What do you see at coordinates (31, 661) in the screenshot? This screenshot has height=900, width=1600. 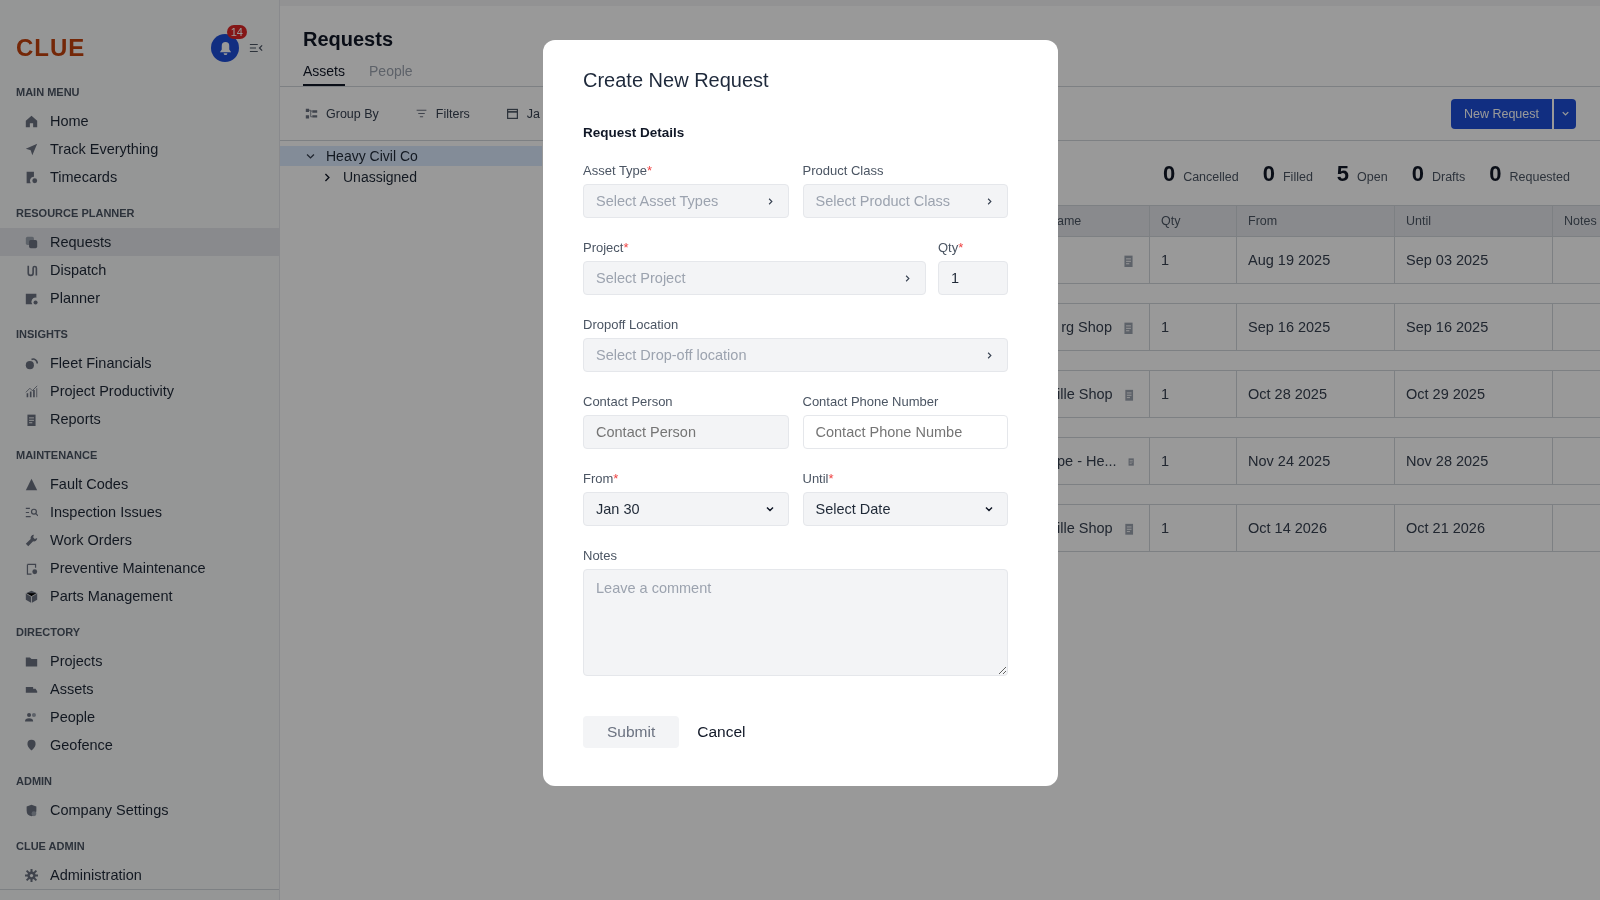 I see `folder-icon` at bounding box center [31, 661].